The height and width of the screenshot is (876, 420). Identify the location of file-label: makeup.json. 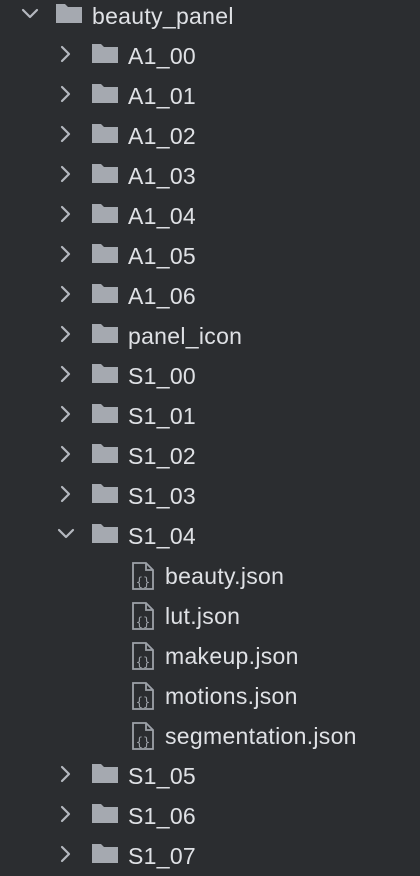
(232, 656).